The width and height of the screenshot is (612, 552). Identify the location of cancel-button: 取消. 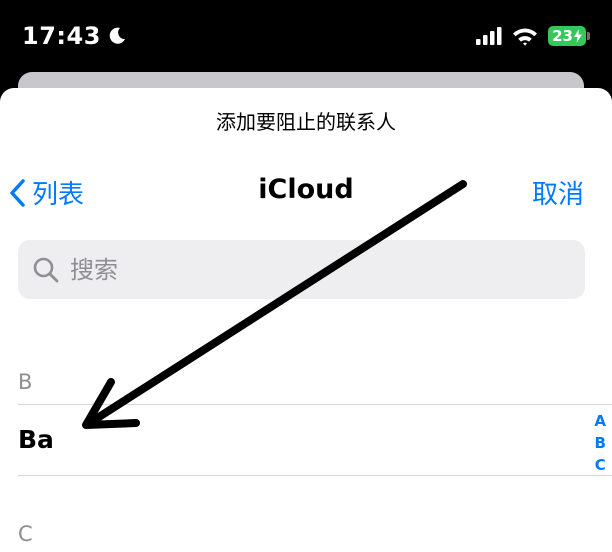
(558, 192).